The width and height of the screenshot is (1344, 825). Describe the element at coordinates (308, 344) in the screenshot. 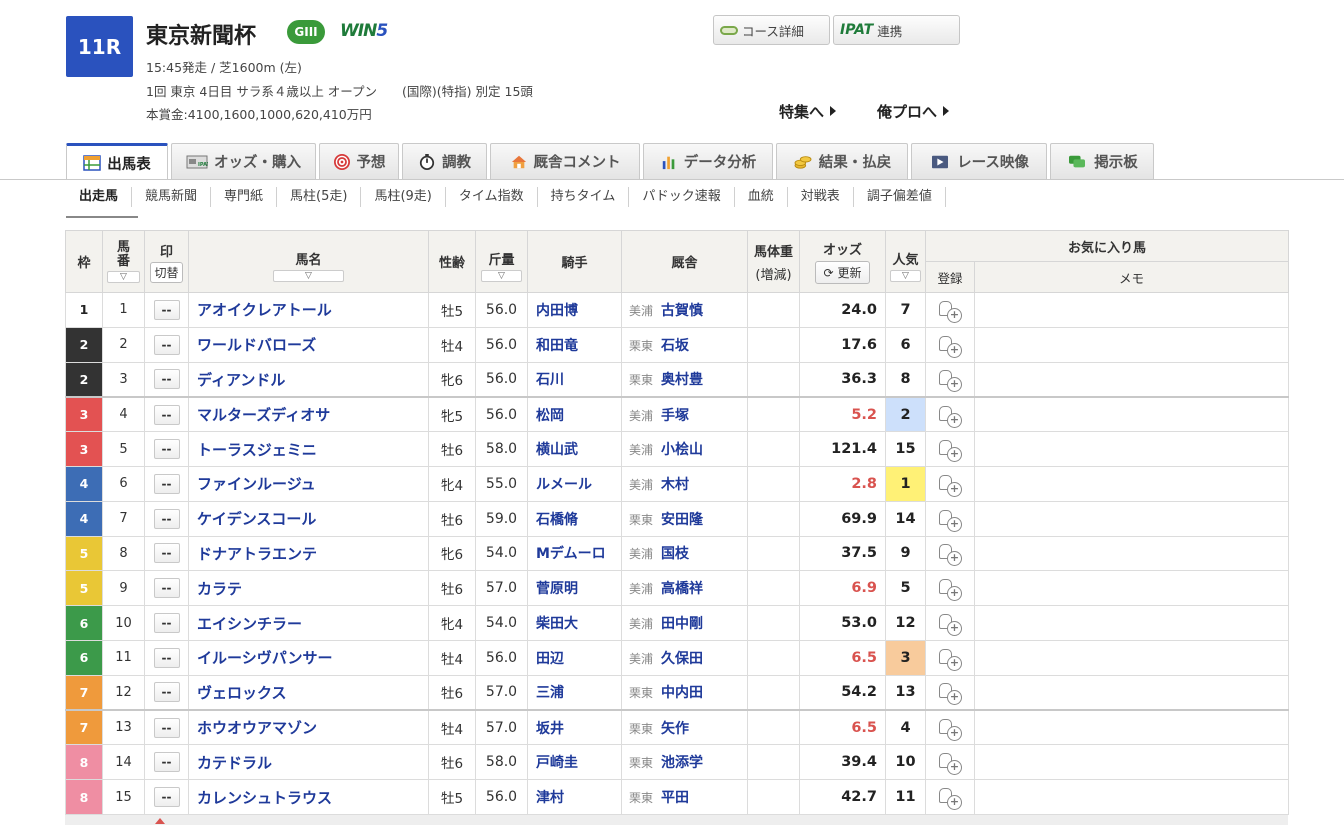

I see `horse-name-link: ワールドバローズ` at that location.